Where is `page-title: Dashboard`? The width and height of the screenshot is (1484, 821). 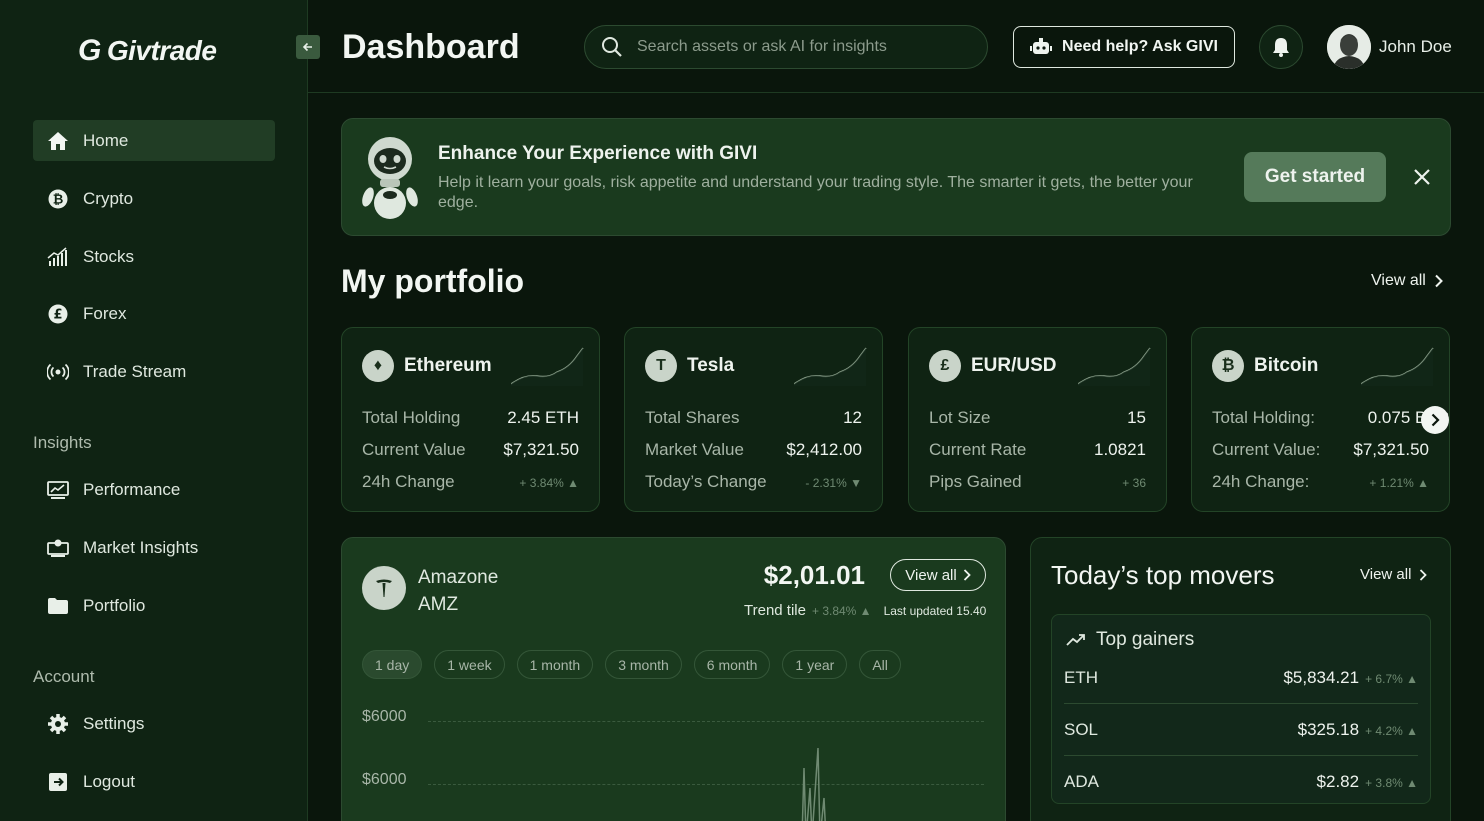
page-title: Dashboard is located at coordinates (431, 47).